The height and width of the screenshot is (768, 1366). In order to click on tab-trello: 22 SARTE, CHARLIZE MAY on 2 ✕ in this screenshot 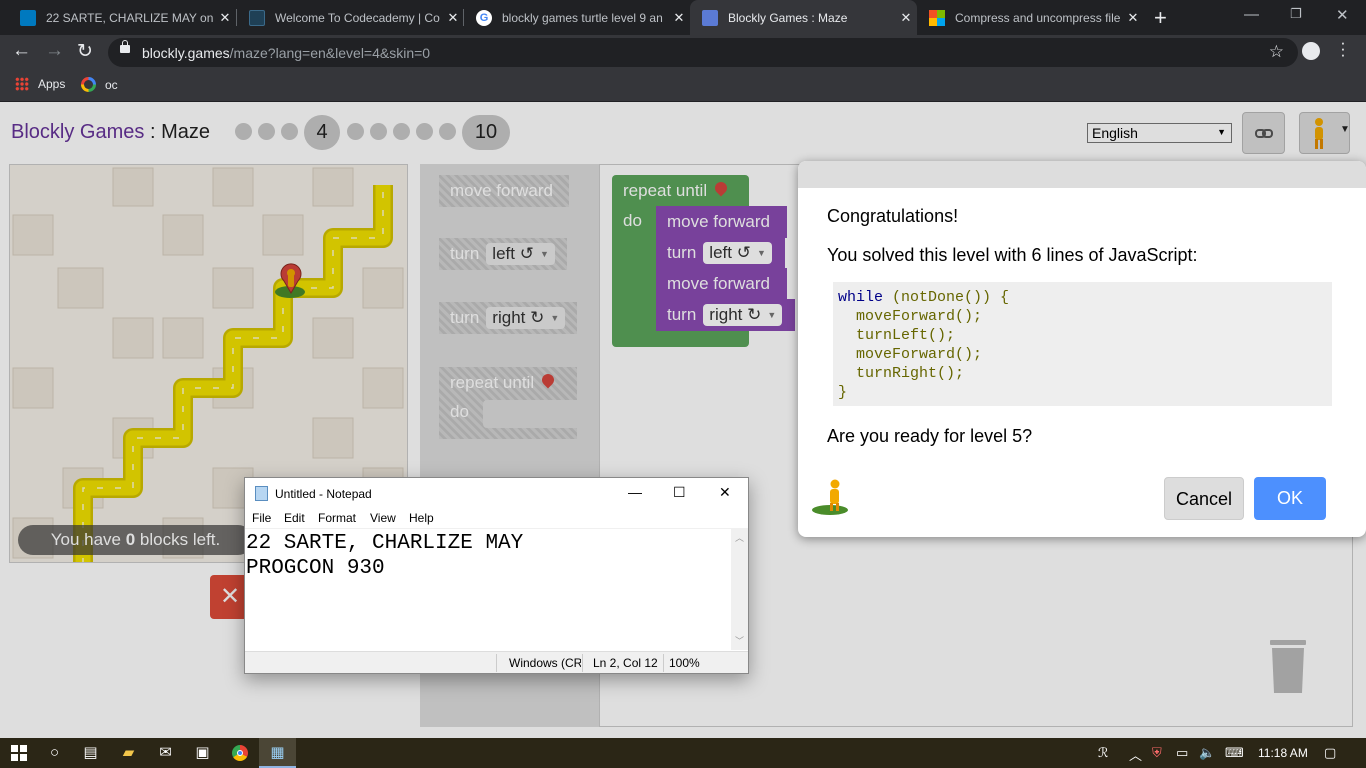, I will do `click(122, 17)`.